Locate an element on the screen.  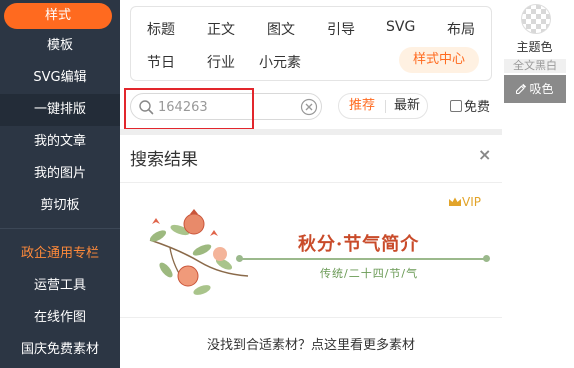
sort-recommend-button: 推荐 is located at coordinates (362, 106).